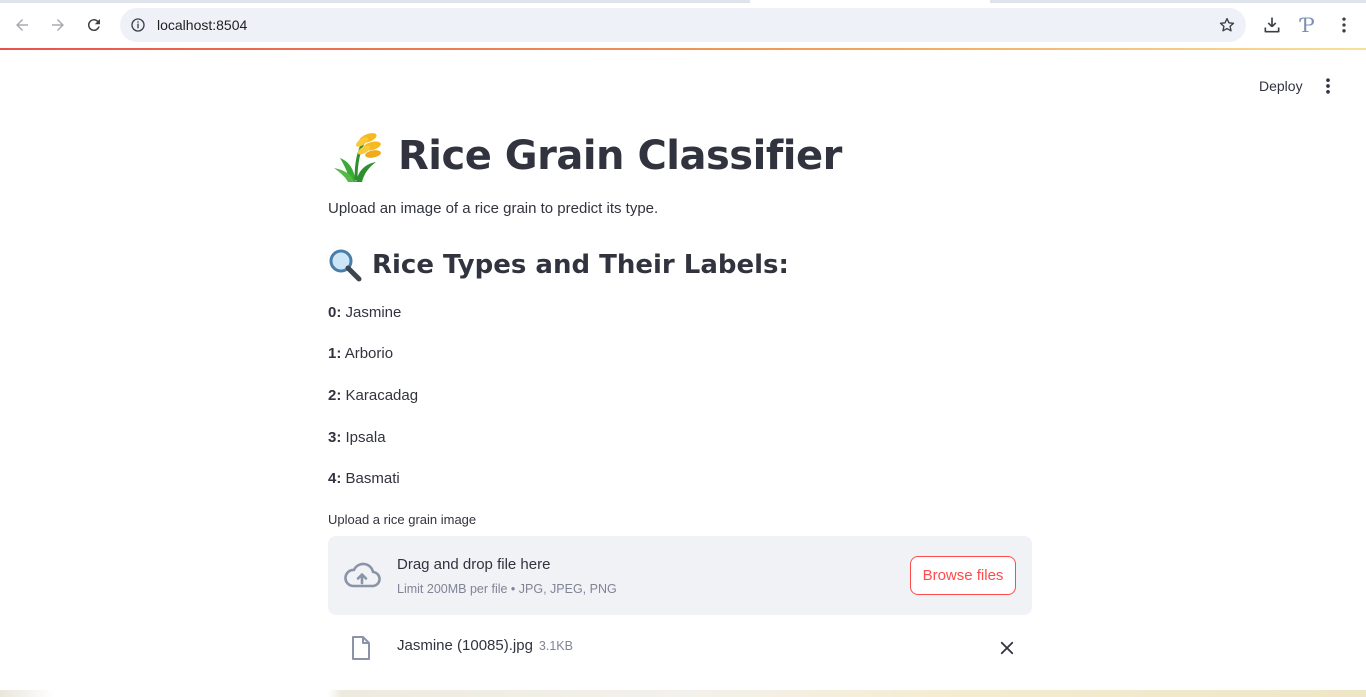  I want to click on browse-files-button: Browse files, so click(963, 575).